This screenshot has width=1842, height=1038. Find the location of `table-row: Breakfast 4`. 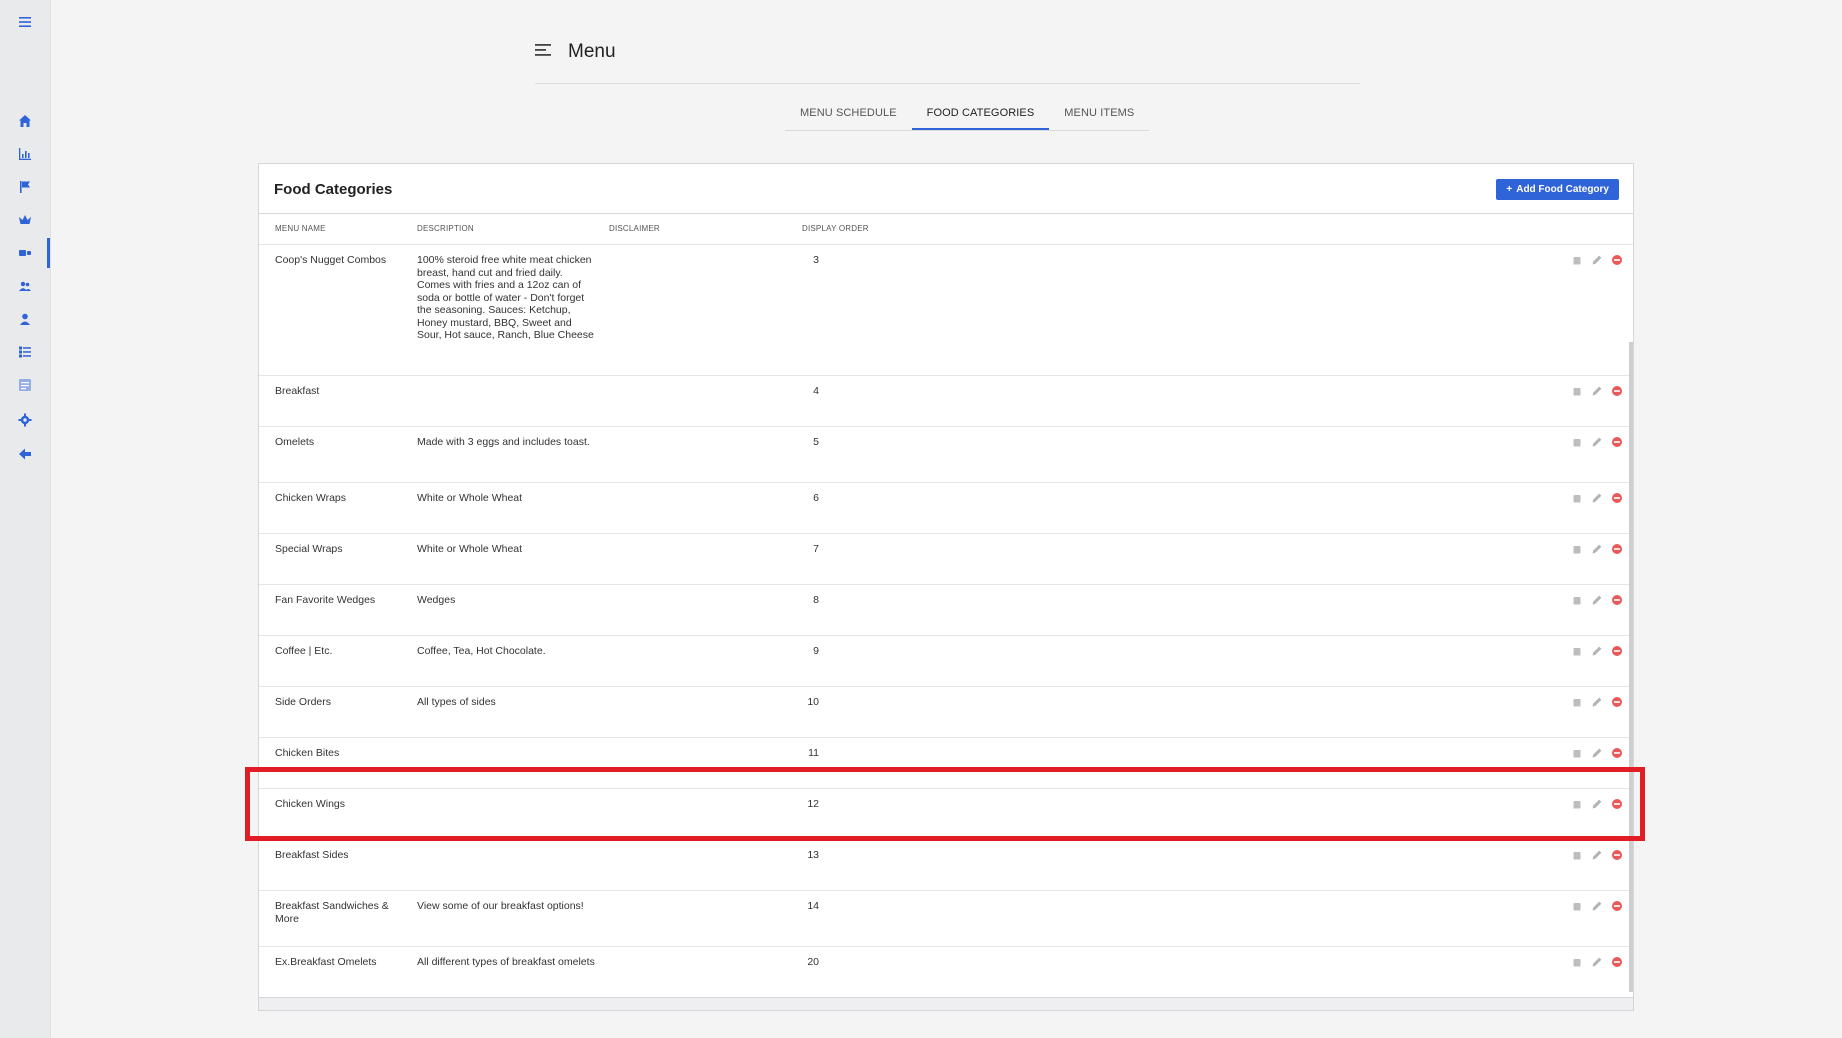

table-row: Breakfast 4 is located at coordinates (946, 401).